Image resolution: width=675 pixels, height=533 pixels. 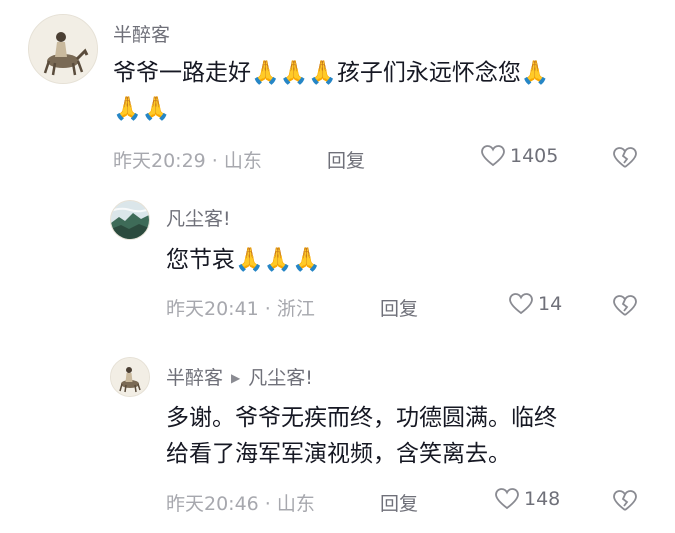 I want to click on like-button: 1405, so click(x=519, y=156).